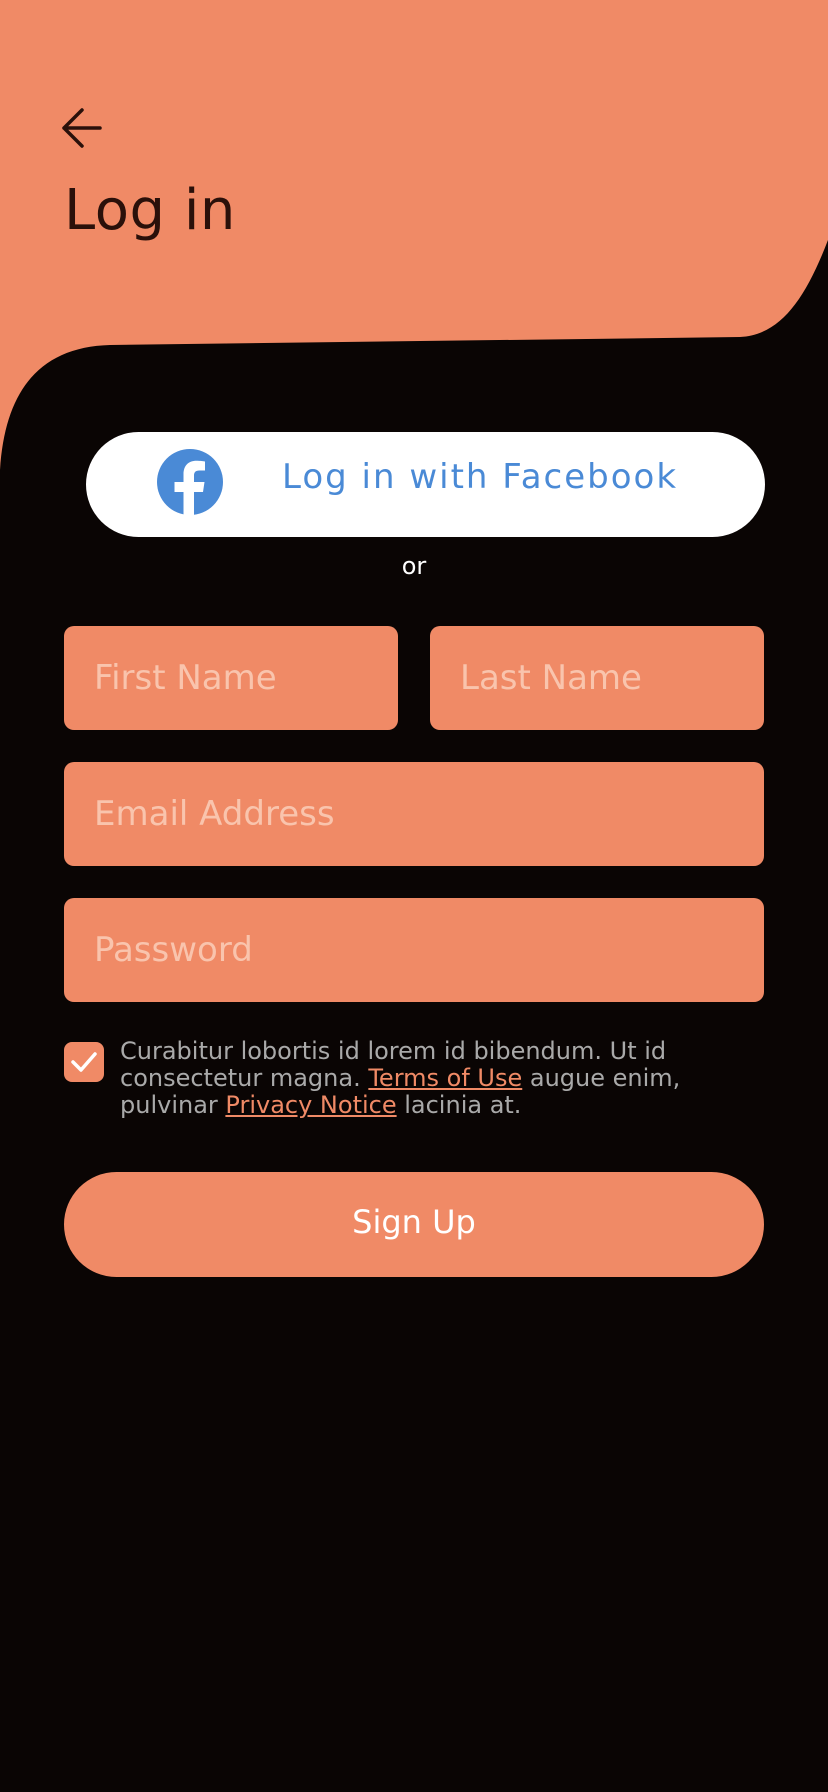 The height and width of the screenshot is (1792, 828). I want to click on back-button, so click(82, 128).